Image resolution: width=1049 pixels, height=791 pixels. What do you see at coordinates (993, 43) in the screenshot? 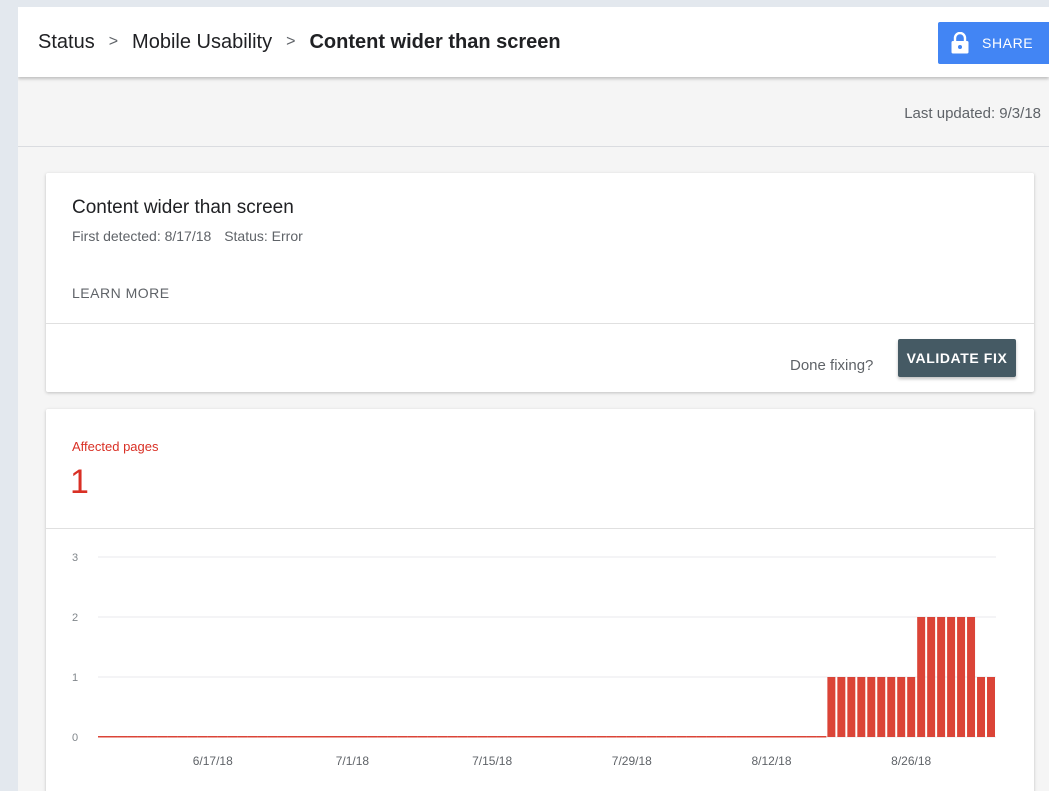
I see `share-button: SHARE` at bounding box center [993, 43].